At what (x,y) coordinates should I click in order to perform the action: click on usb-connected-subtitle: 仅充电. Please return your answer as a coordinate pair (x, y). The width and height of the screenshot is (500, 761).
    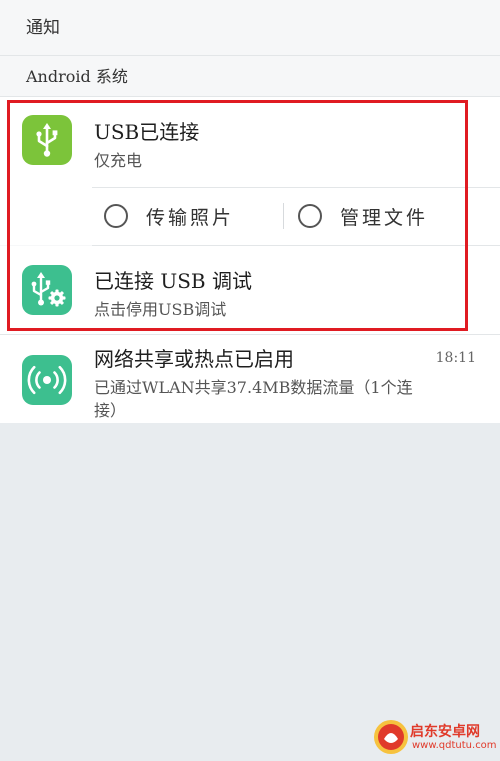
    Looking at the image, I should click on (118, 160).